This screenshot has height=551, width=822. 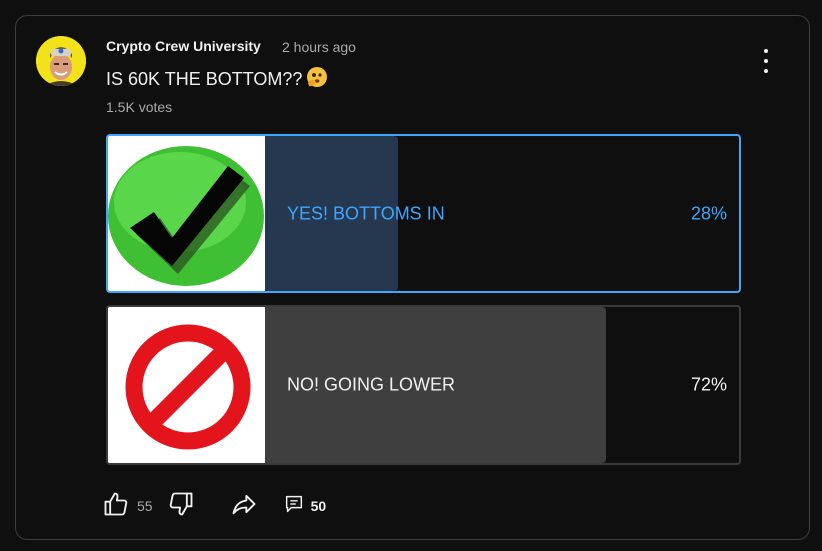 What do you see at coordinates (186, 385) in the screenshot?
I see `red-prohibition-icon` at bounding box center [186, 385].